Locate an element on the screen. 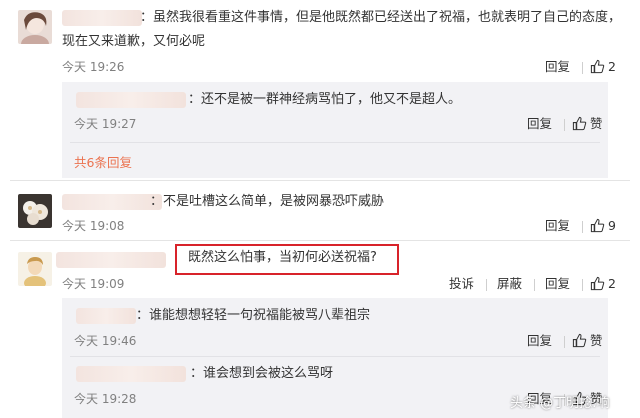 The height and width of the screenshot is (418, 640). report-button: 投诉 is located at coordinates (461, 284).